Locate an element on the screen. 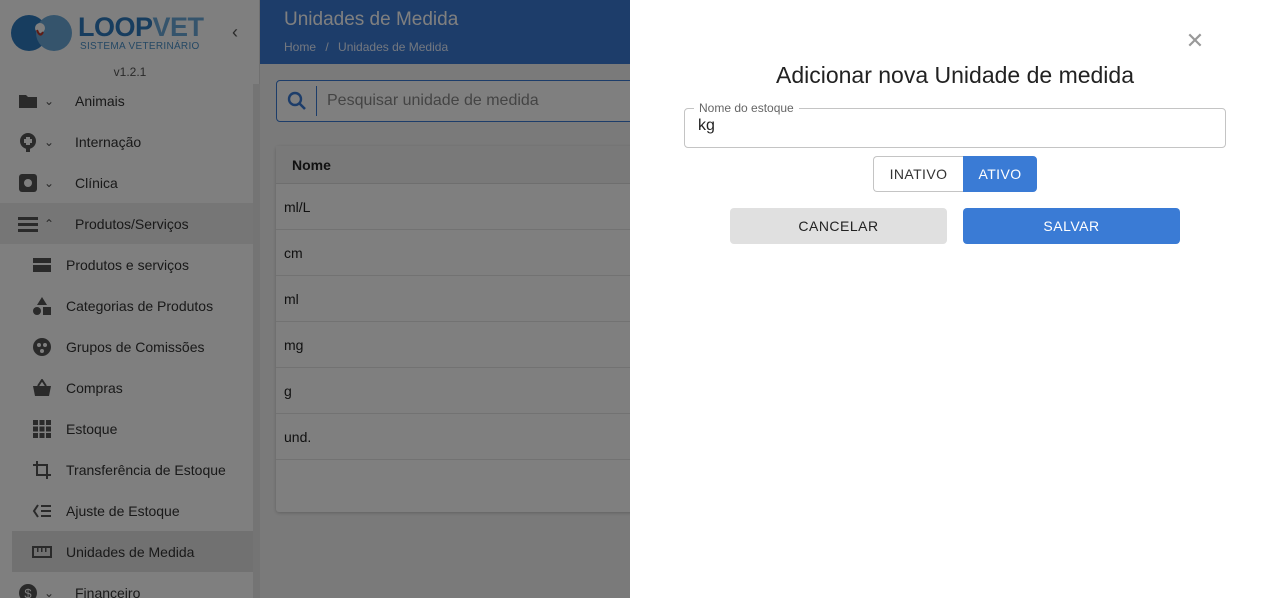 This screenshot has width=1280, height=598. status-toggle: INATIVO ATIVO is located at coordinates (955, 174).